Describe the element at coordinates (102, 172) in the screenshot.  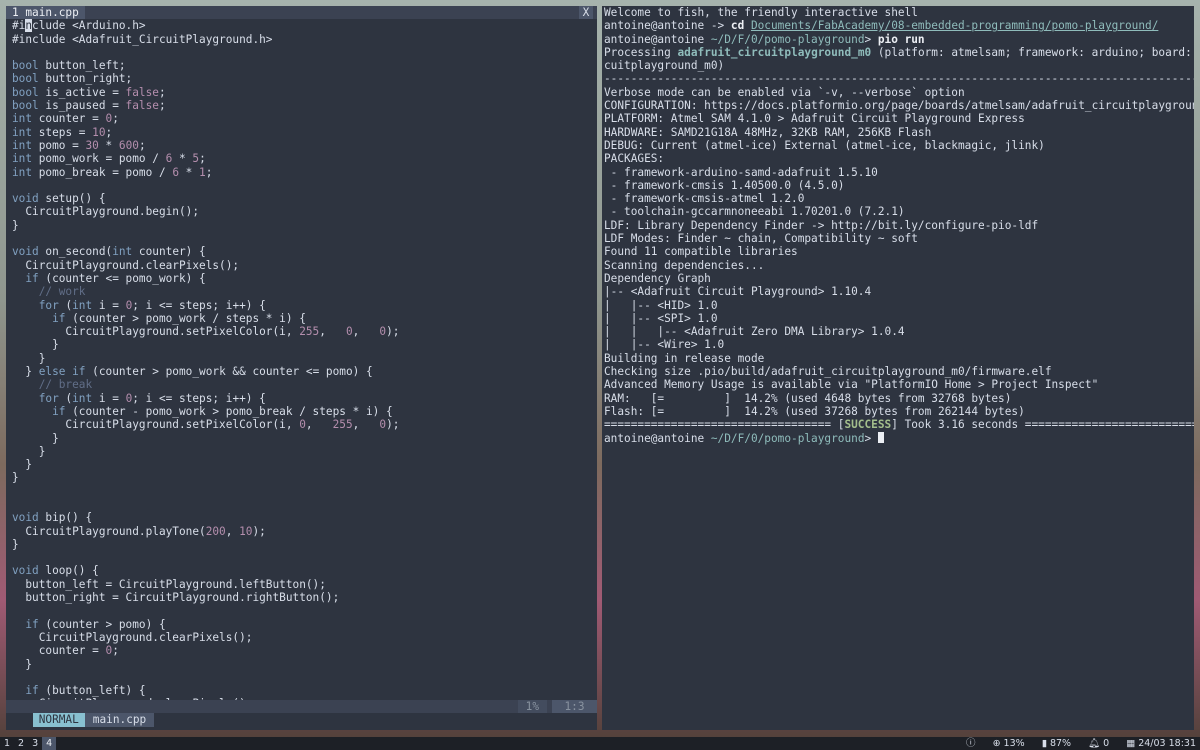
I see `text-span: pomo_break = pomo /` at that location.